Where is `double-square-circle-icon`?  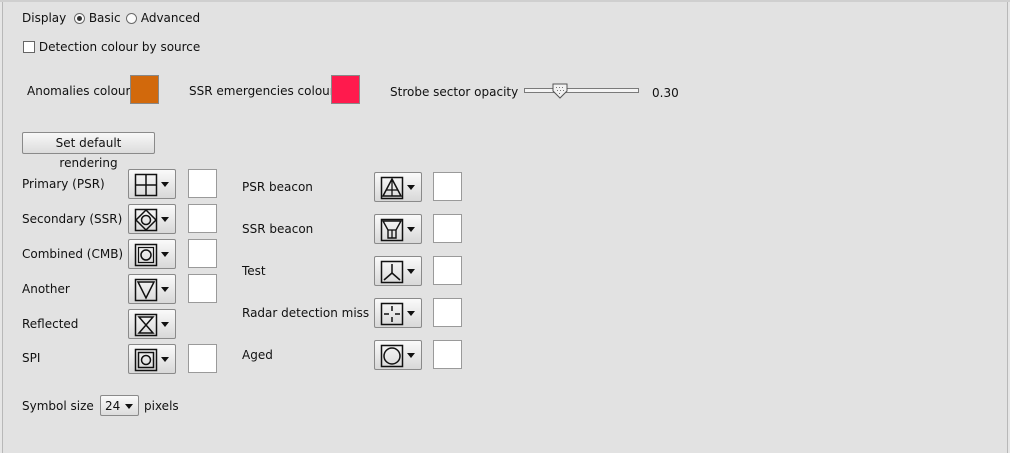
double-square-circle-icon is located at coordinates (146, 360).